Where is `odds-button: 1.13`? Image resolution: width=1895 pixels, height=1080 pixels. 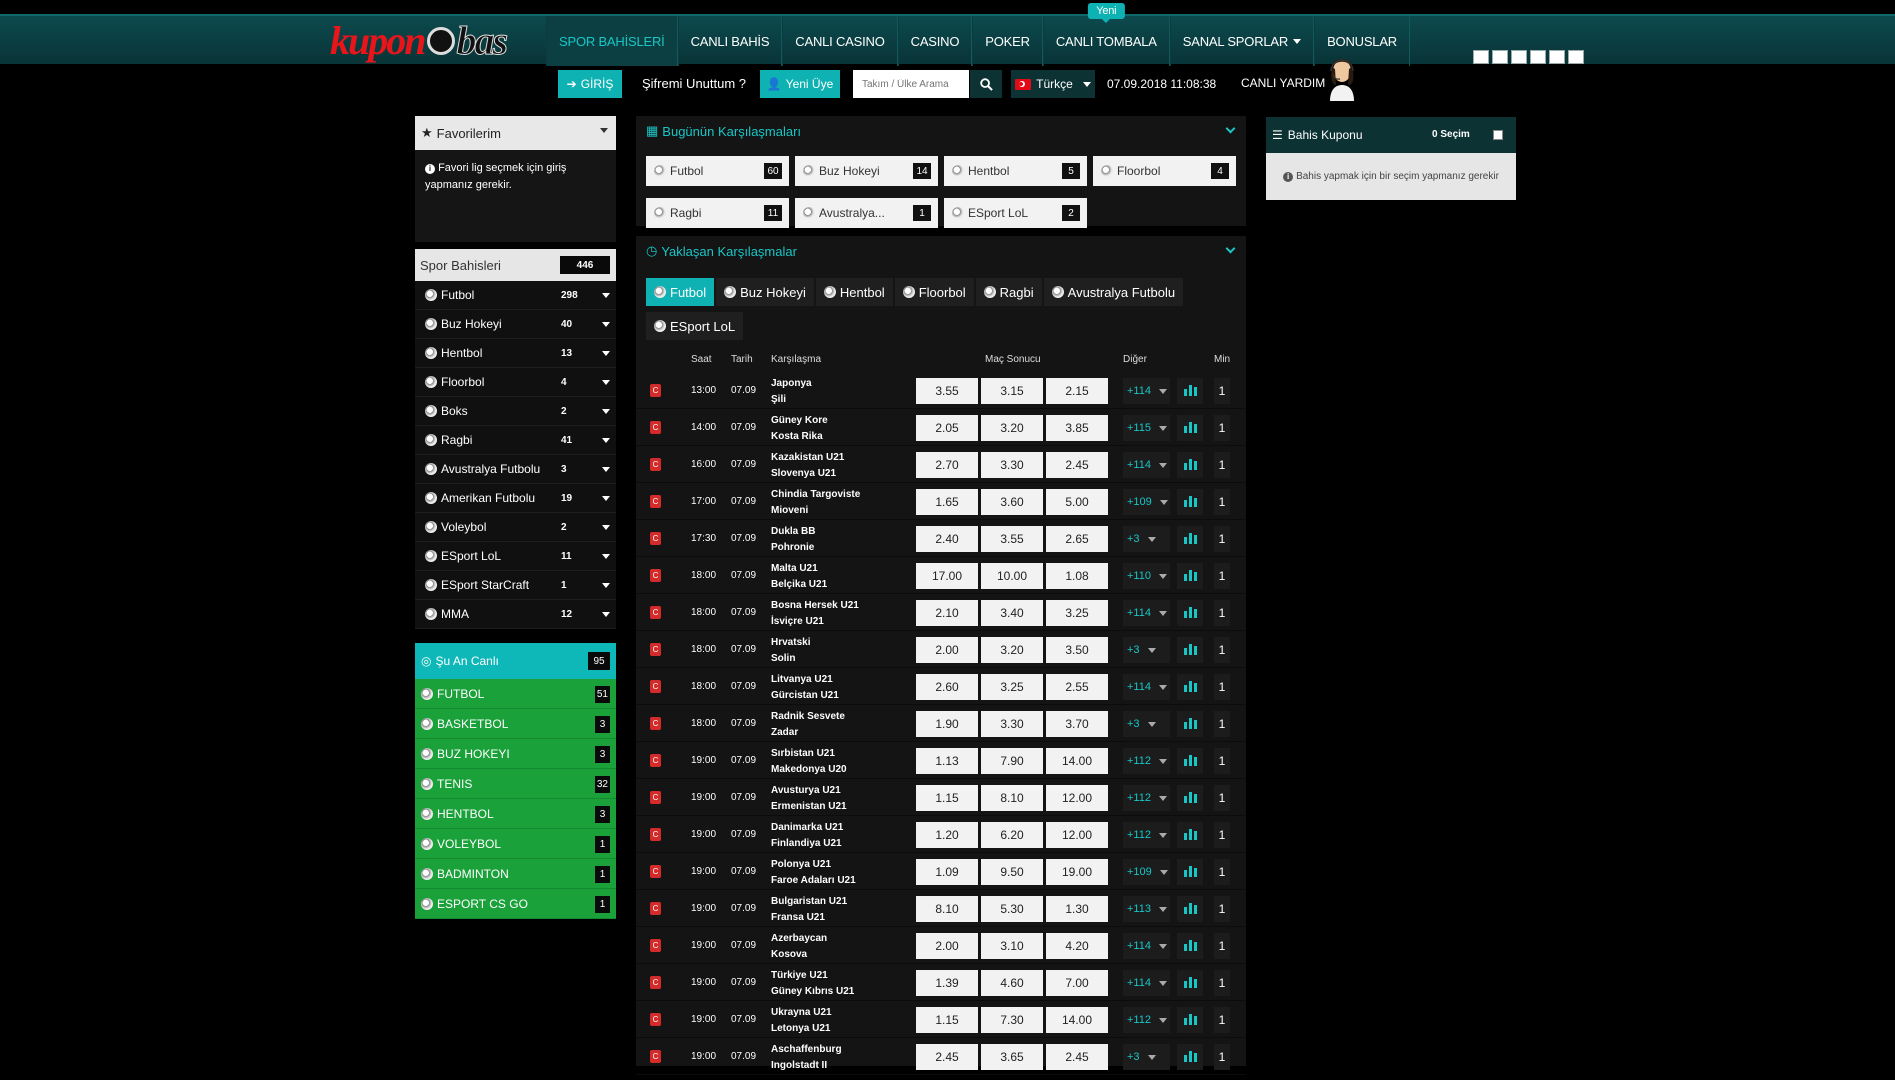 odds-button: 1.13 is located at coordinates (947, 761).